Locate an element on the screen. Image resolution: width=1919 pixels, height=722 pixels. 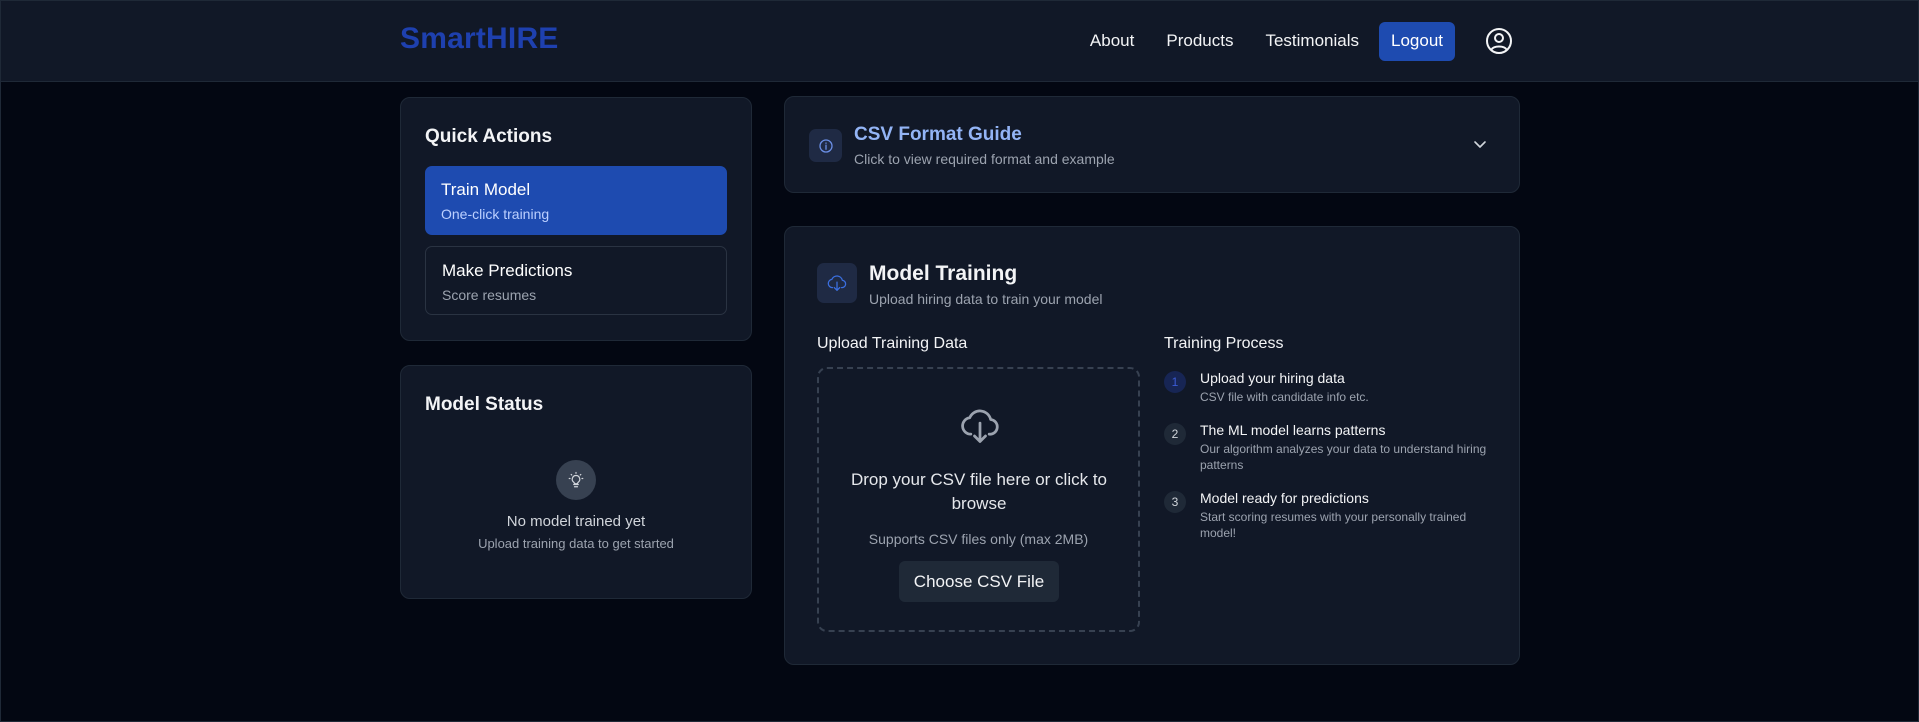
make-predictions-subtitle: Score resumes is located at coordinates (489, 295).